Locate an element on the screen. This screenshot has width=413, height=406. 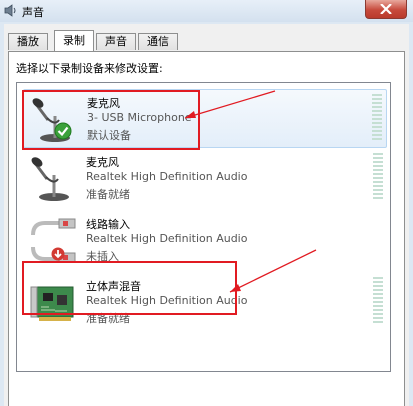
device-stereo-mix: 立体声混音 Realtek High Definition Audio 准备就绪 is located at coordinates (205, 302).